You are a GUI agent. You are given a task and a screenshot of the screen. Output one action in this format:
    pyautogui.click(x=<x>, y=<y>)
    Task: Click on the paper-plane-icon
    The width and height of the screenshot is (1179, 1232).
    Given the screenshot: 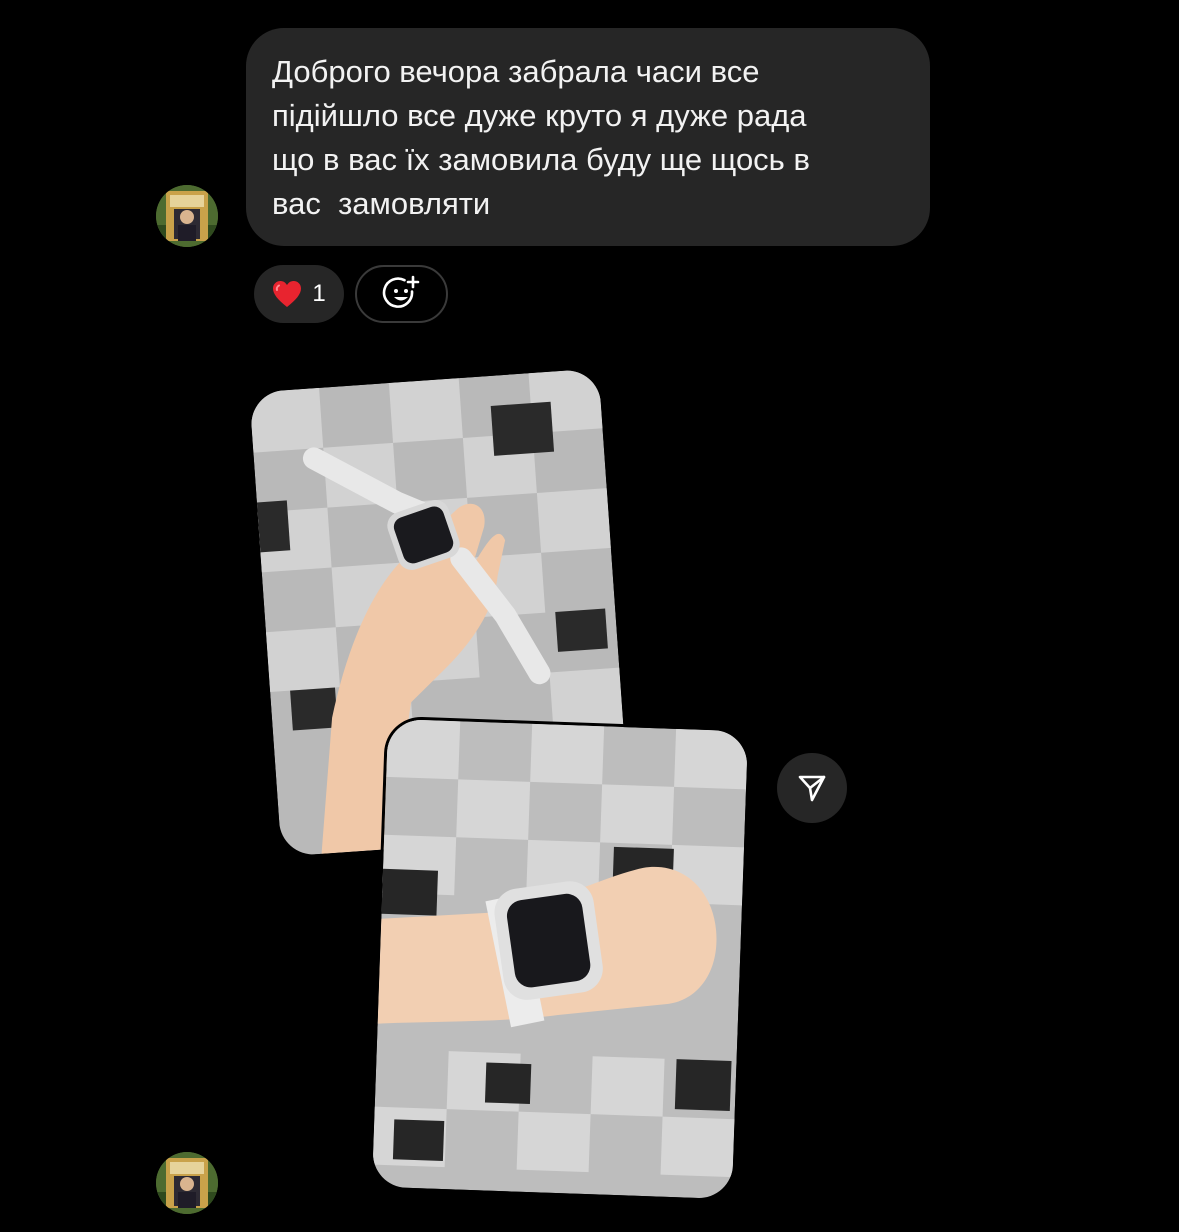 What is the action you would take?
    pyautogui.click(x=812, y=788)
    